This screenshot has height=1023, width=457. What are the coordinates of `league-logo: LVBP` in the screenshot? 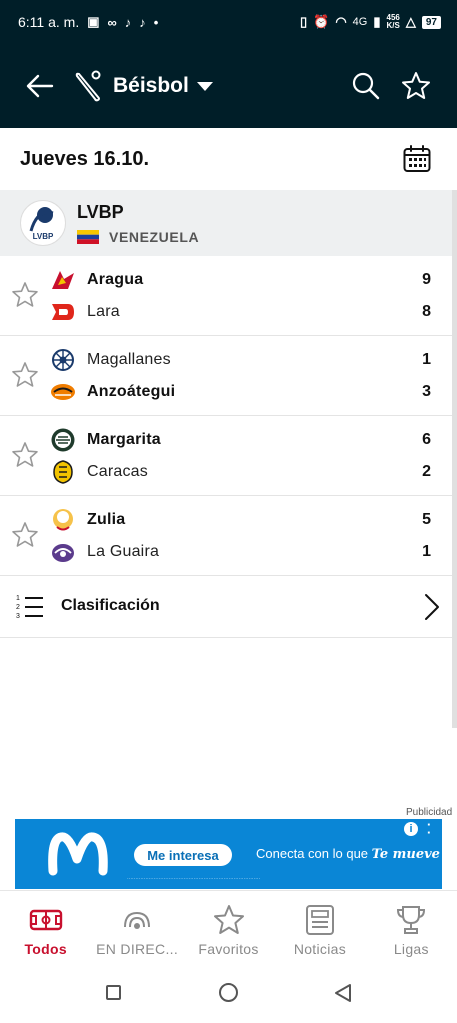 It's located at (43, 223).